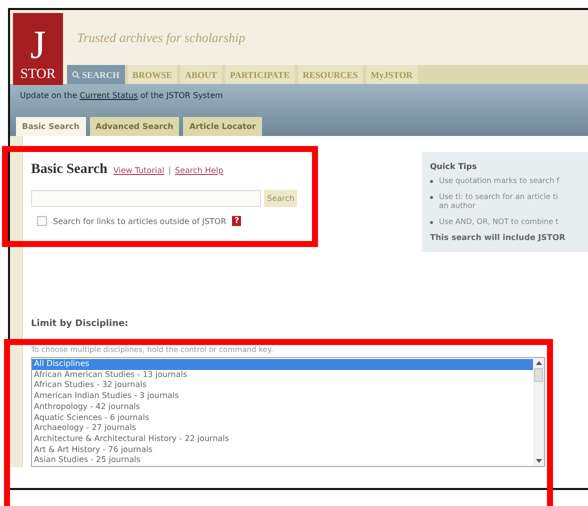  What do you see at coordinates (51, 126) in the screenshot?
I see `search-tab: Basic Search` at bounding box center [51, 126].